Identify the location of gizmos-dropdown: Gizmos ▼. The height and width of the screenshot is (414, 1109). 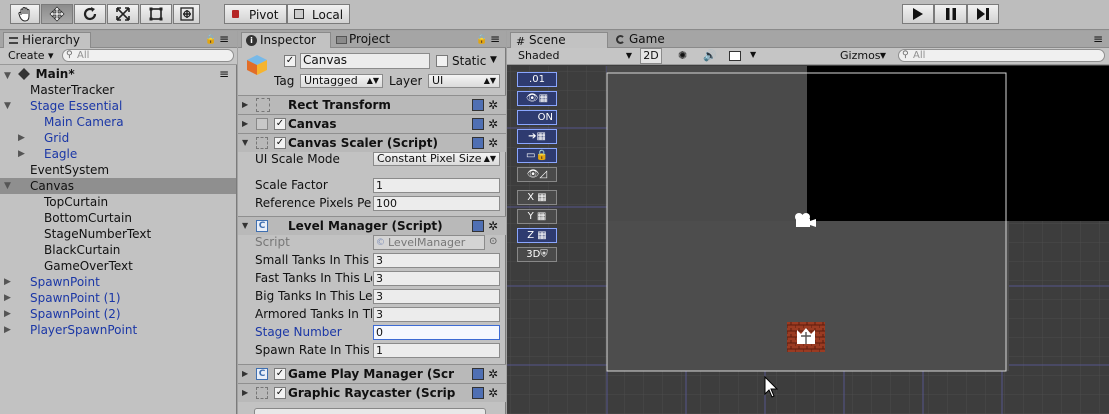
(862, 56).